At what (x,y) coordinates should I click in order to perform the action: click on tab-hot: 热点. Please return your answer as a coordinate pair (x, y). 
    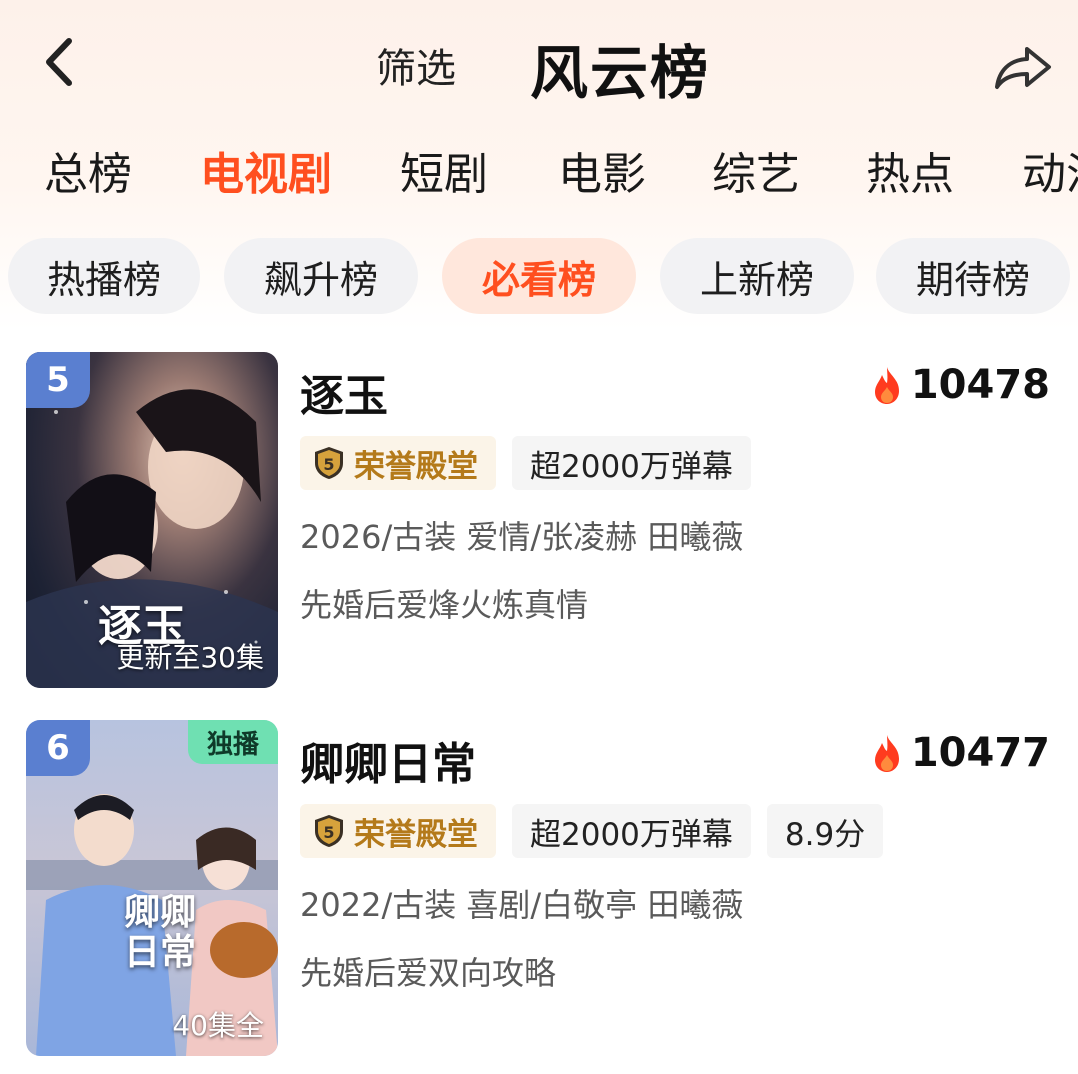
    Looking at the image, I should click on (910, 170).